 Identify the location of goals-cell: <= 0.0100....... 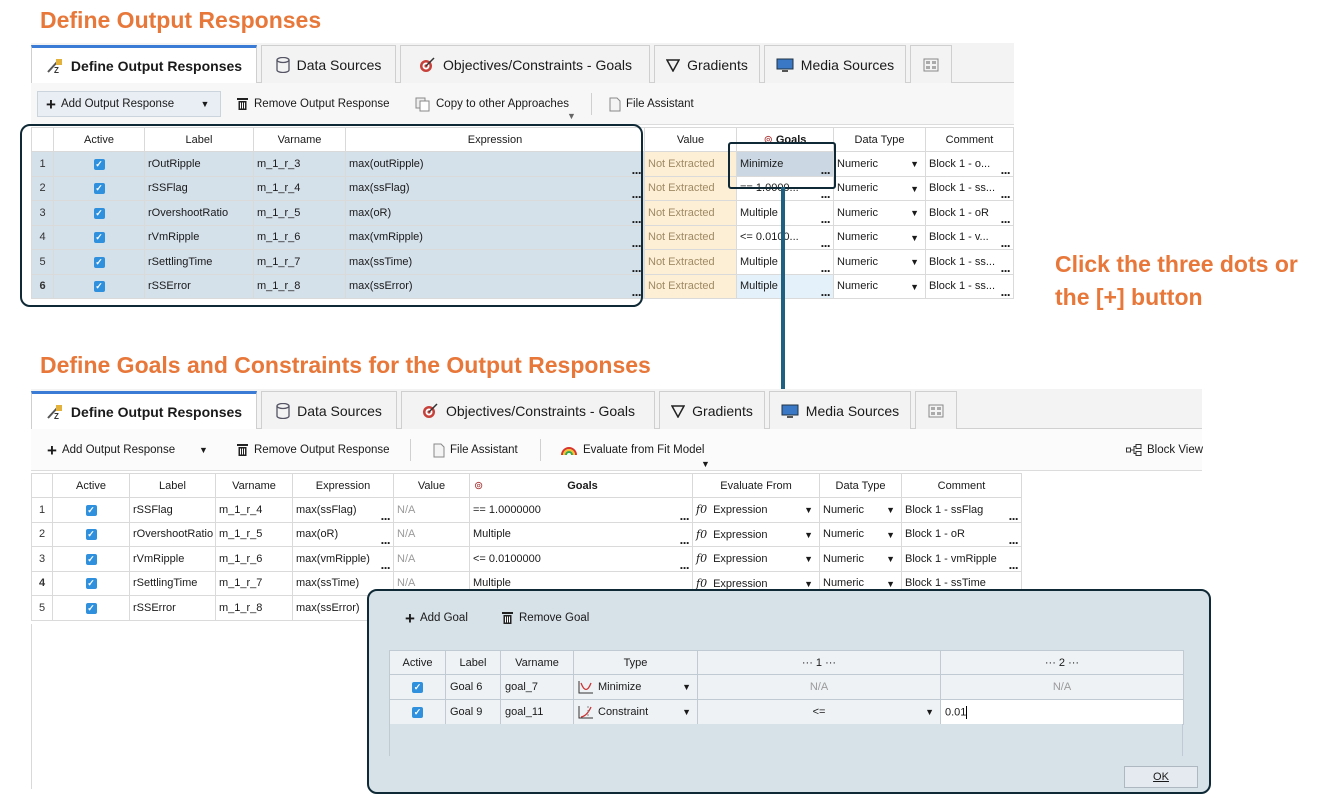
(785, 237).